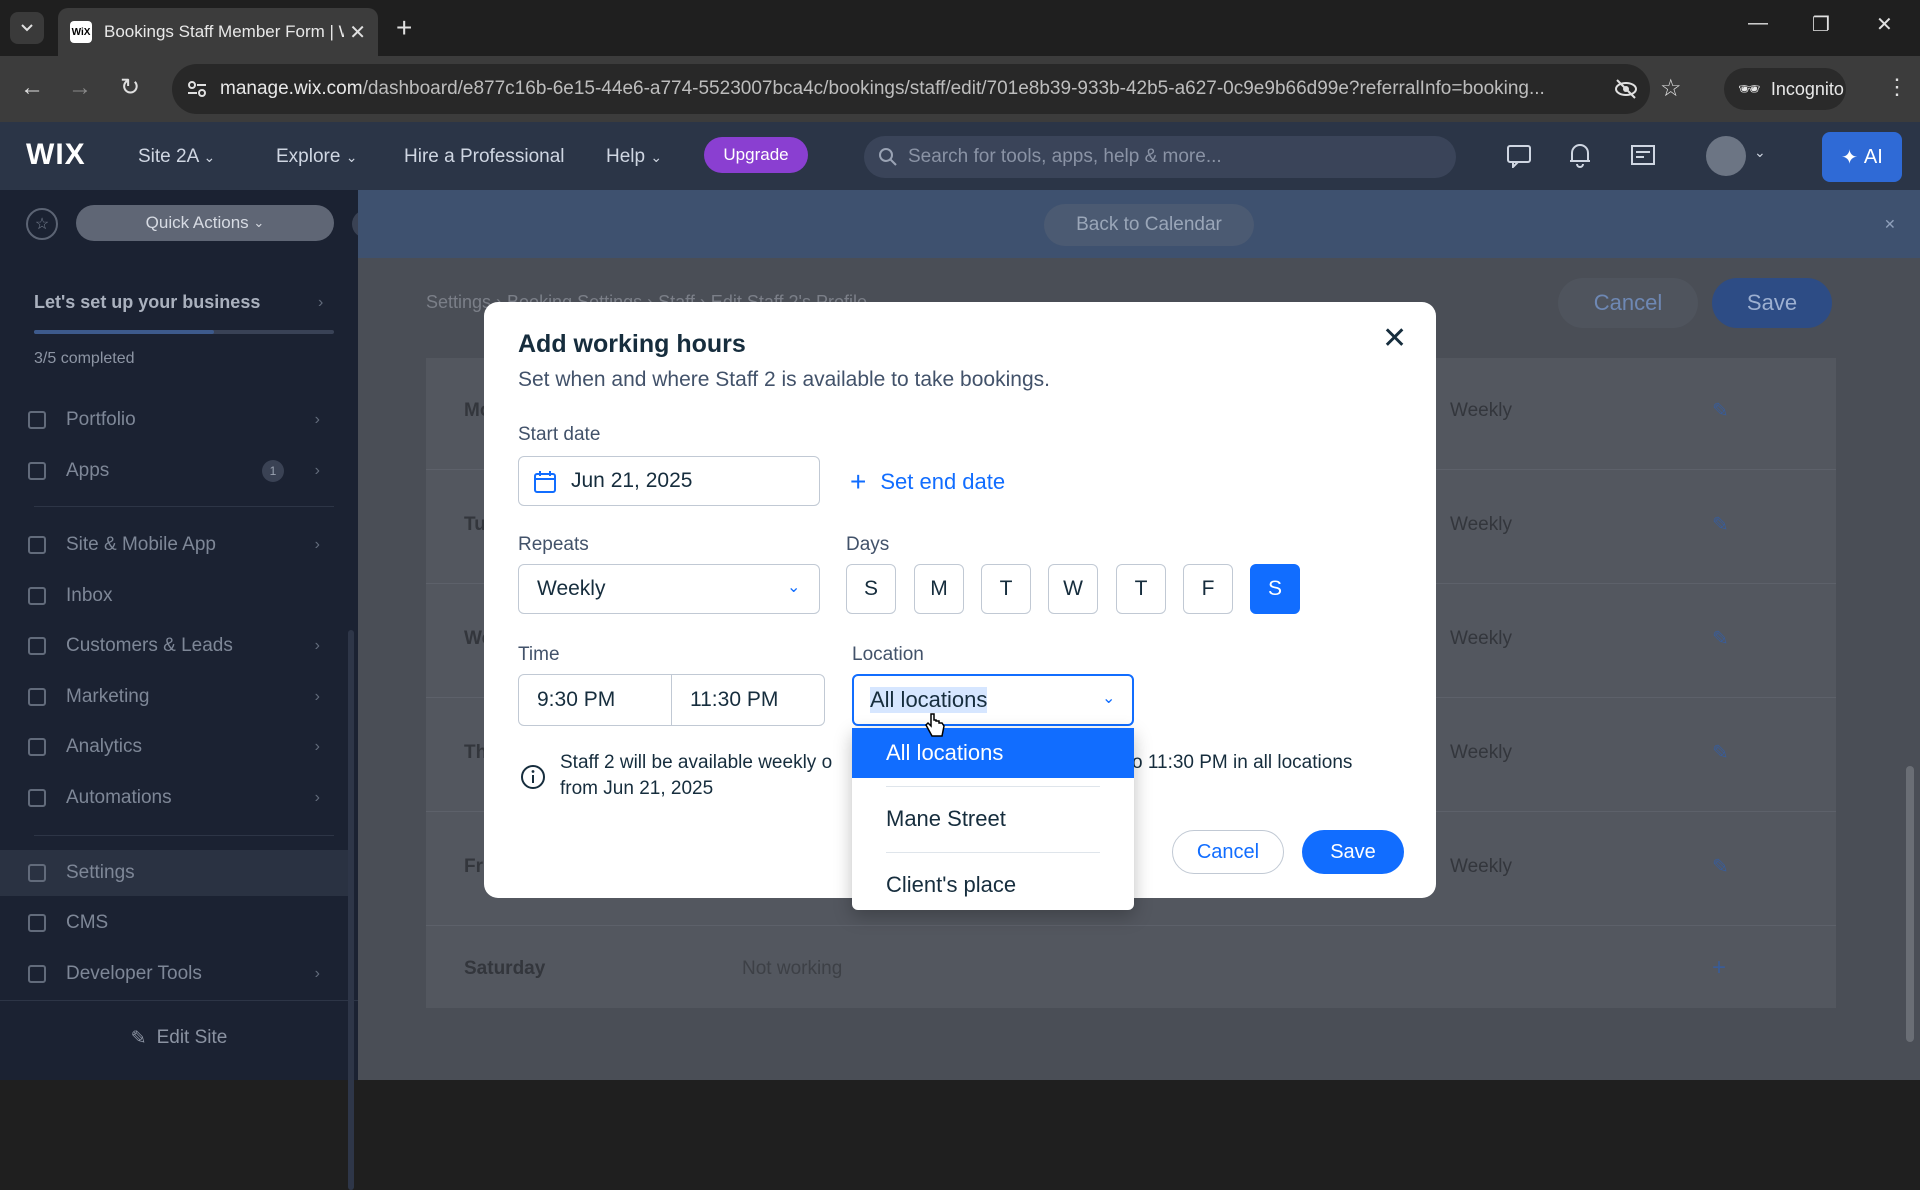 The width and height of the screenshot is (1920, 1190). Describe the element at coordinates (993, 700) in the screenshot. I see `location-select: All locations ⌄` at that location.